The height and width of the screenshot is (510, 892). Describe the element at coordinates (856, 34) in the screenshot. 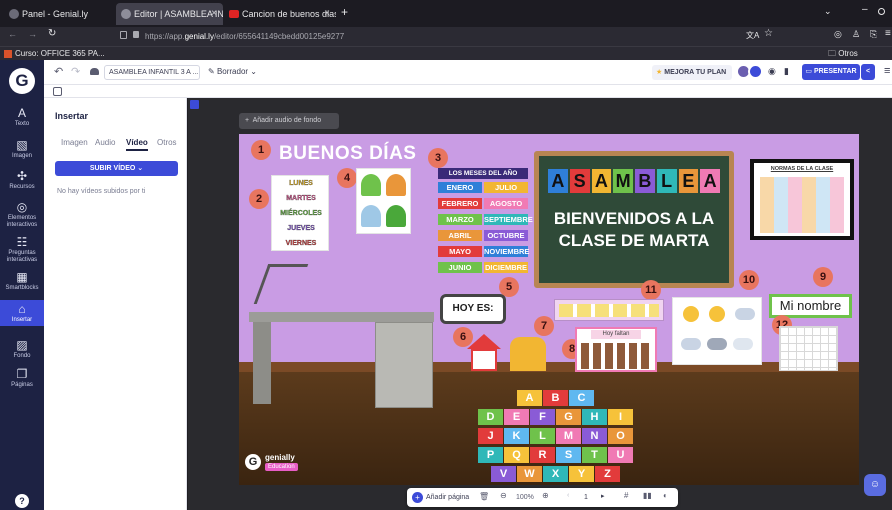

I see `account-icon: ♙` at that location.